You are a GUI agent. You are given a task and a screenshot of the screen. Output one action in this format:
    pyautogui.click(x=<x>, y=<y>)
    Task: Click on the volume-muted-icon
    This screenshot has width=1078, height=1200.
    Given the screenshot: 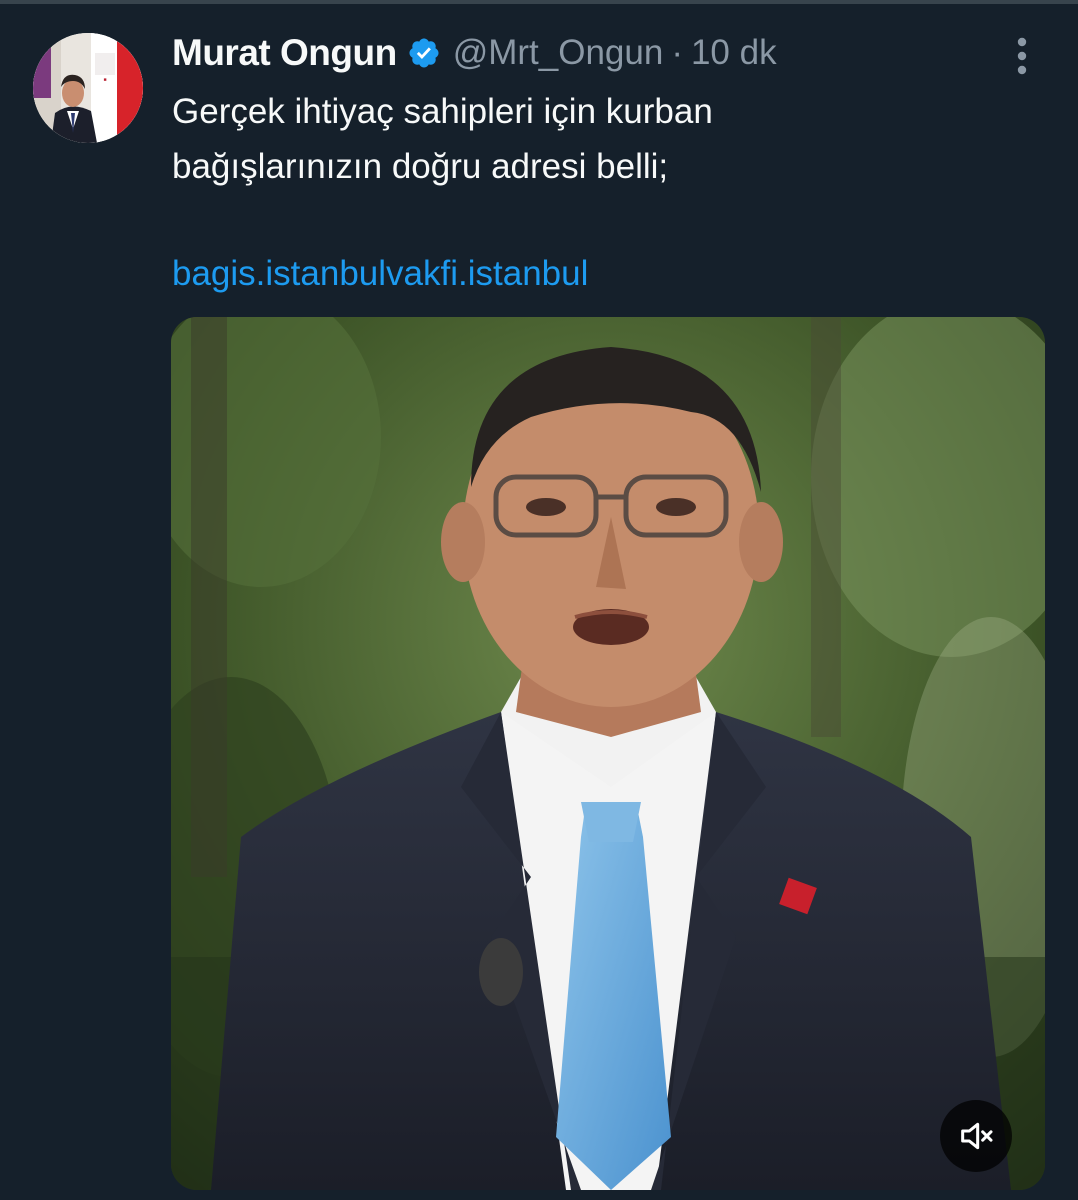 What is the action you would take?
    pyautogui.click(x=977, y=1136)
    